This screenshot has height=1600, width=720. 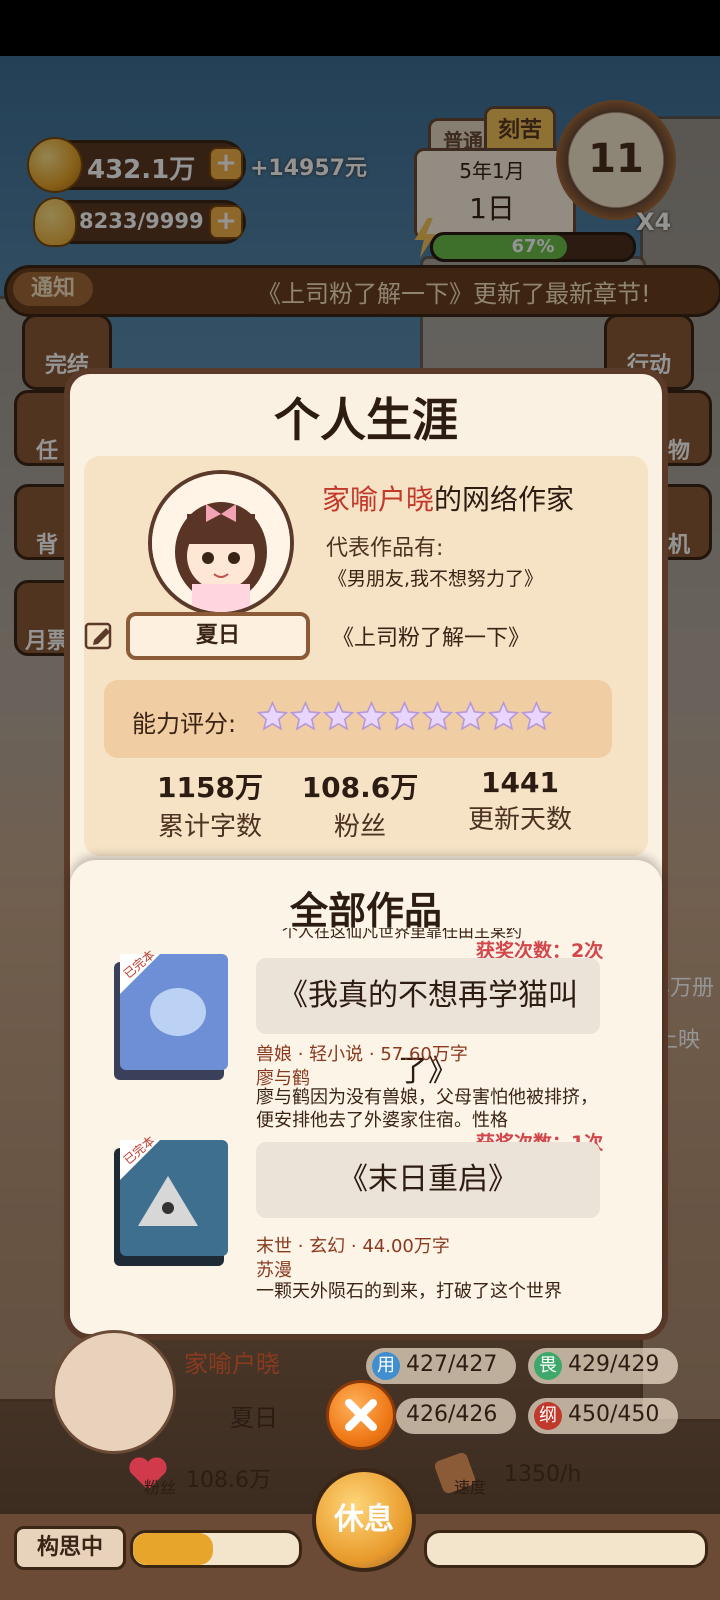 What do you see at coordinates (184, 724) in the screenshot?
I see `rating-label: 能力评分:` at bounding box center [184, 724].